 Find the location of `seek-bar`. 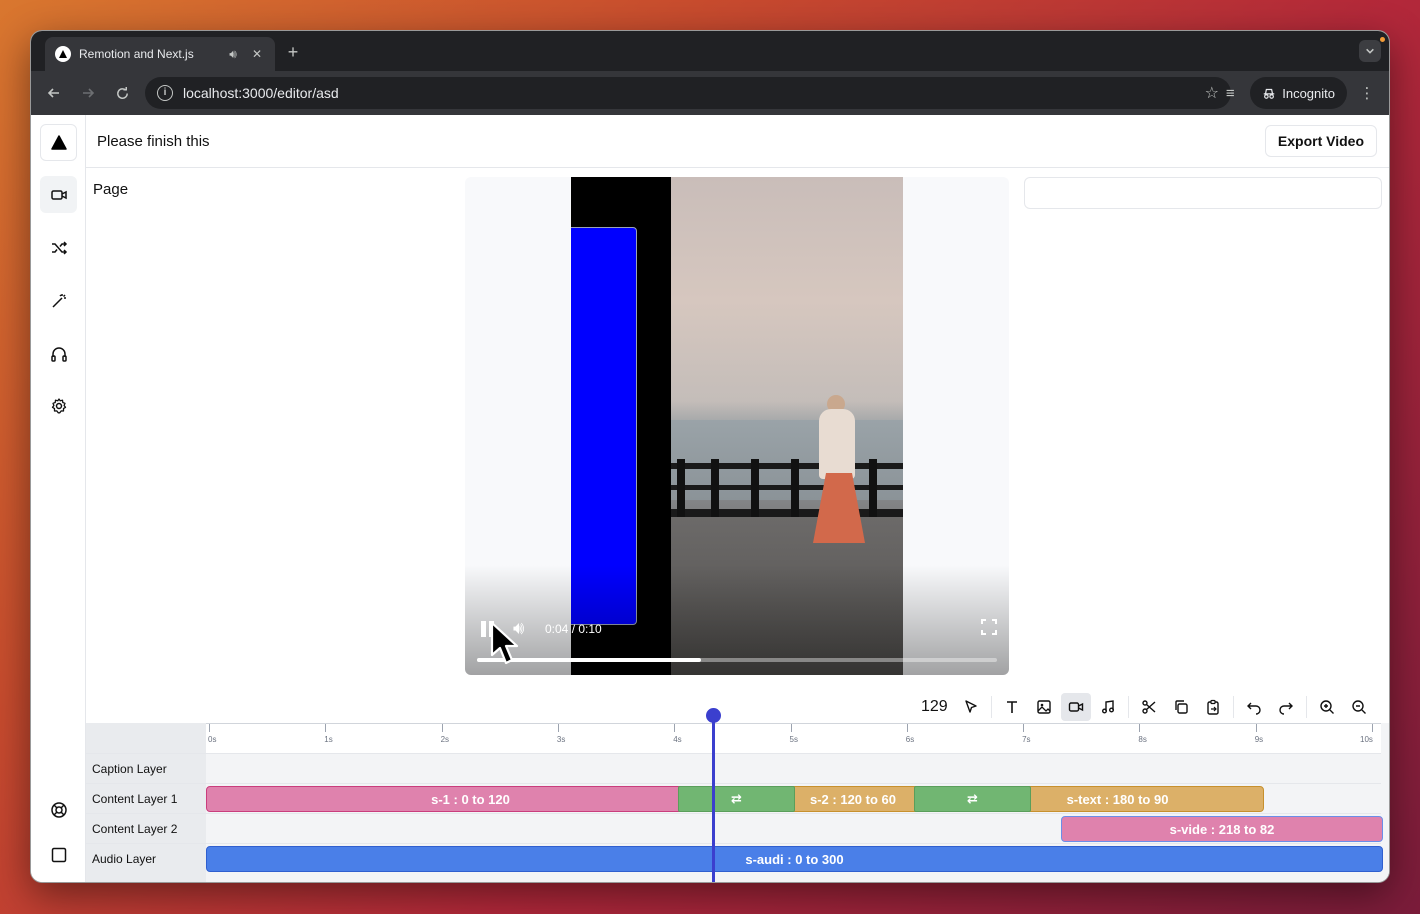

seek-bar is located at coordinates (737, 660).